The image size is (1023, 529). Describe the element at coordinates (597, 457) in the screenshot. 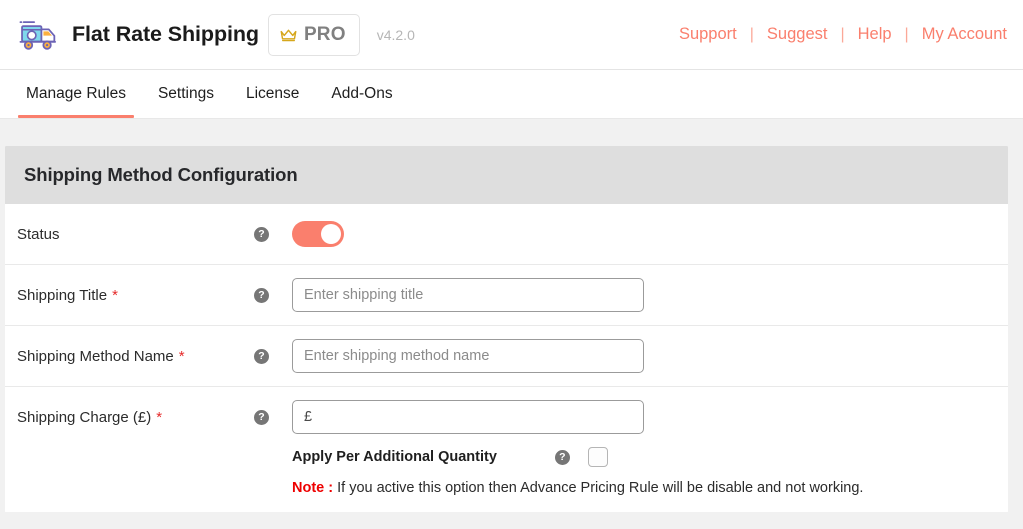

I see `apply-per-additional-quantity-checkbox` at that location.